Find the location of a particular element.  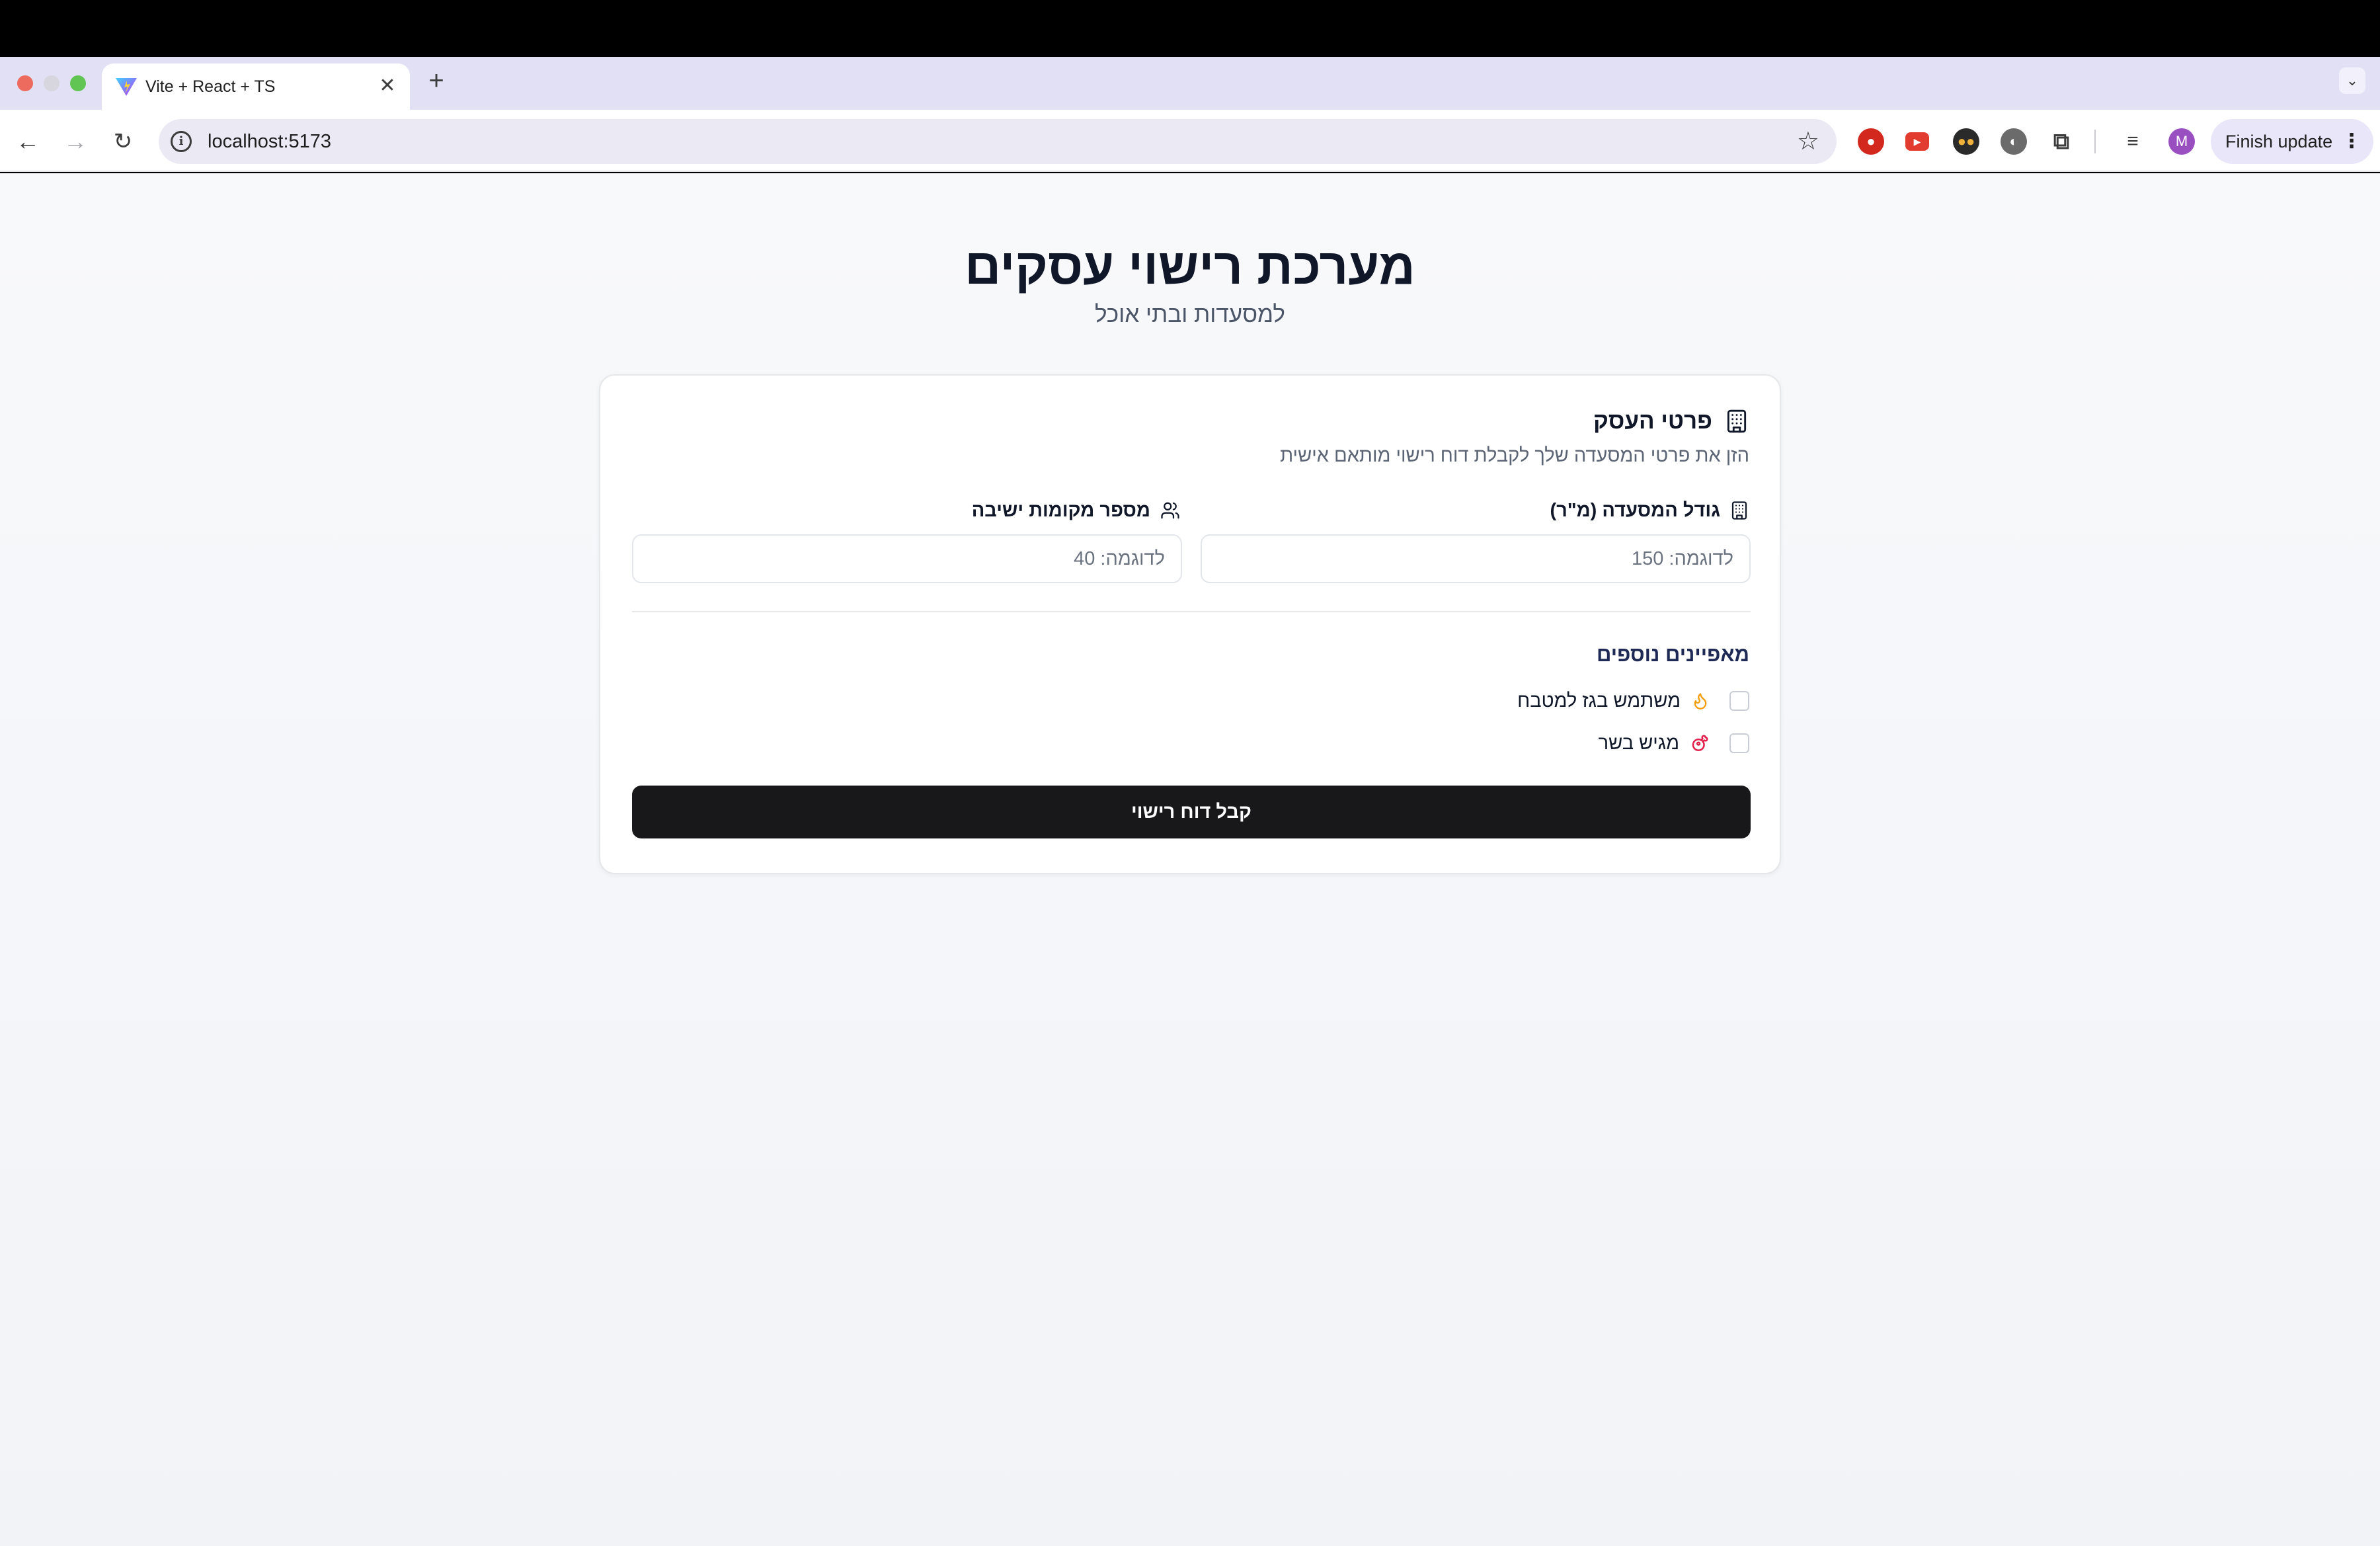

gas-feature-label: משתמש בגז למטבח is located at coordinates (1599, 701).